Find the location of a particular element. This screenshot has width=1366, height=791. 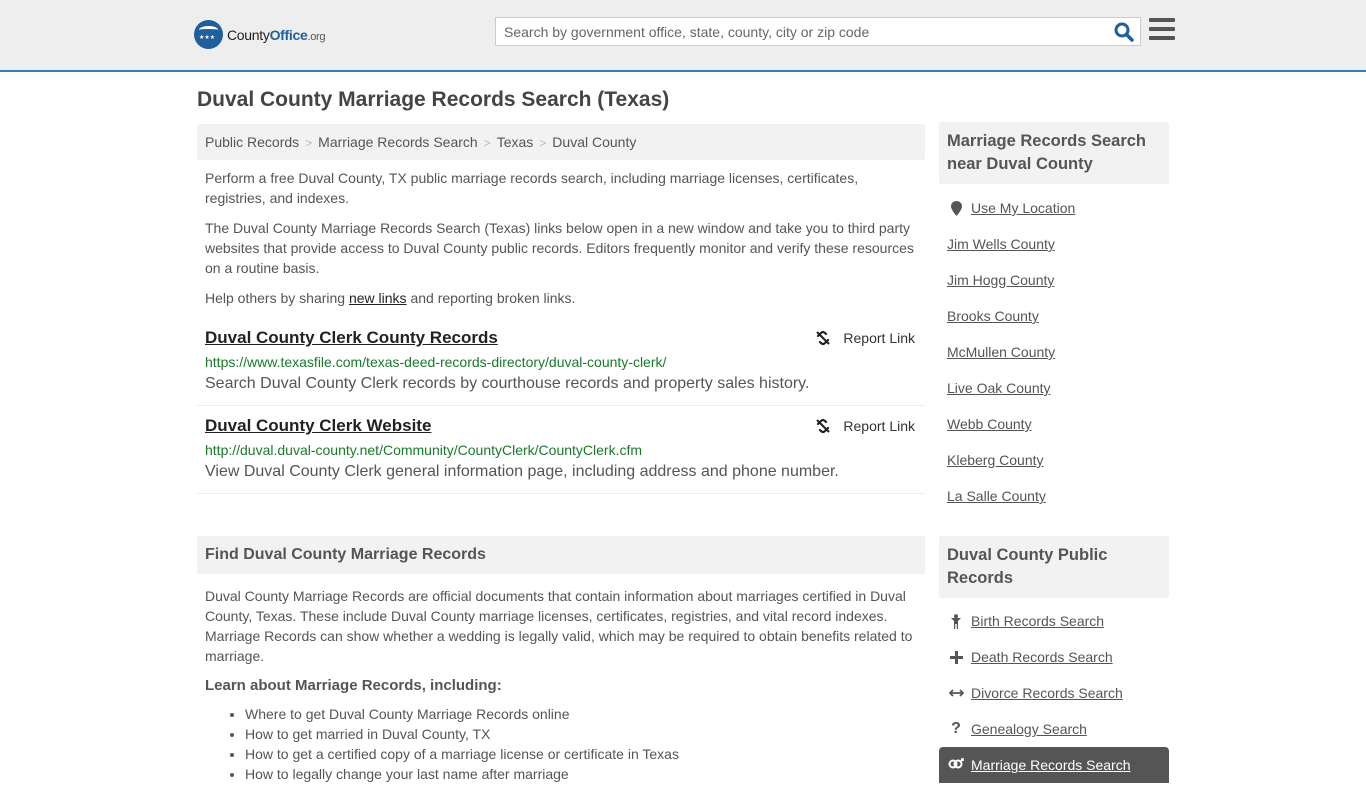

use-my-location-item: Use My Location is located at coordinates (1054, 208).